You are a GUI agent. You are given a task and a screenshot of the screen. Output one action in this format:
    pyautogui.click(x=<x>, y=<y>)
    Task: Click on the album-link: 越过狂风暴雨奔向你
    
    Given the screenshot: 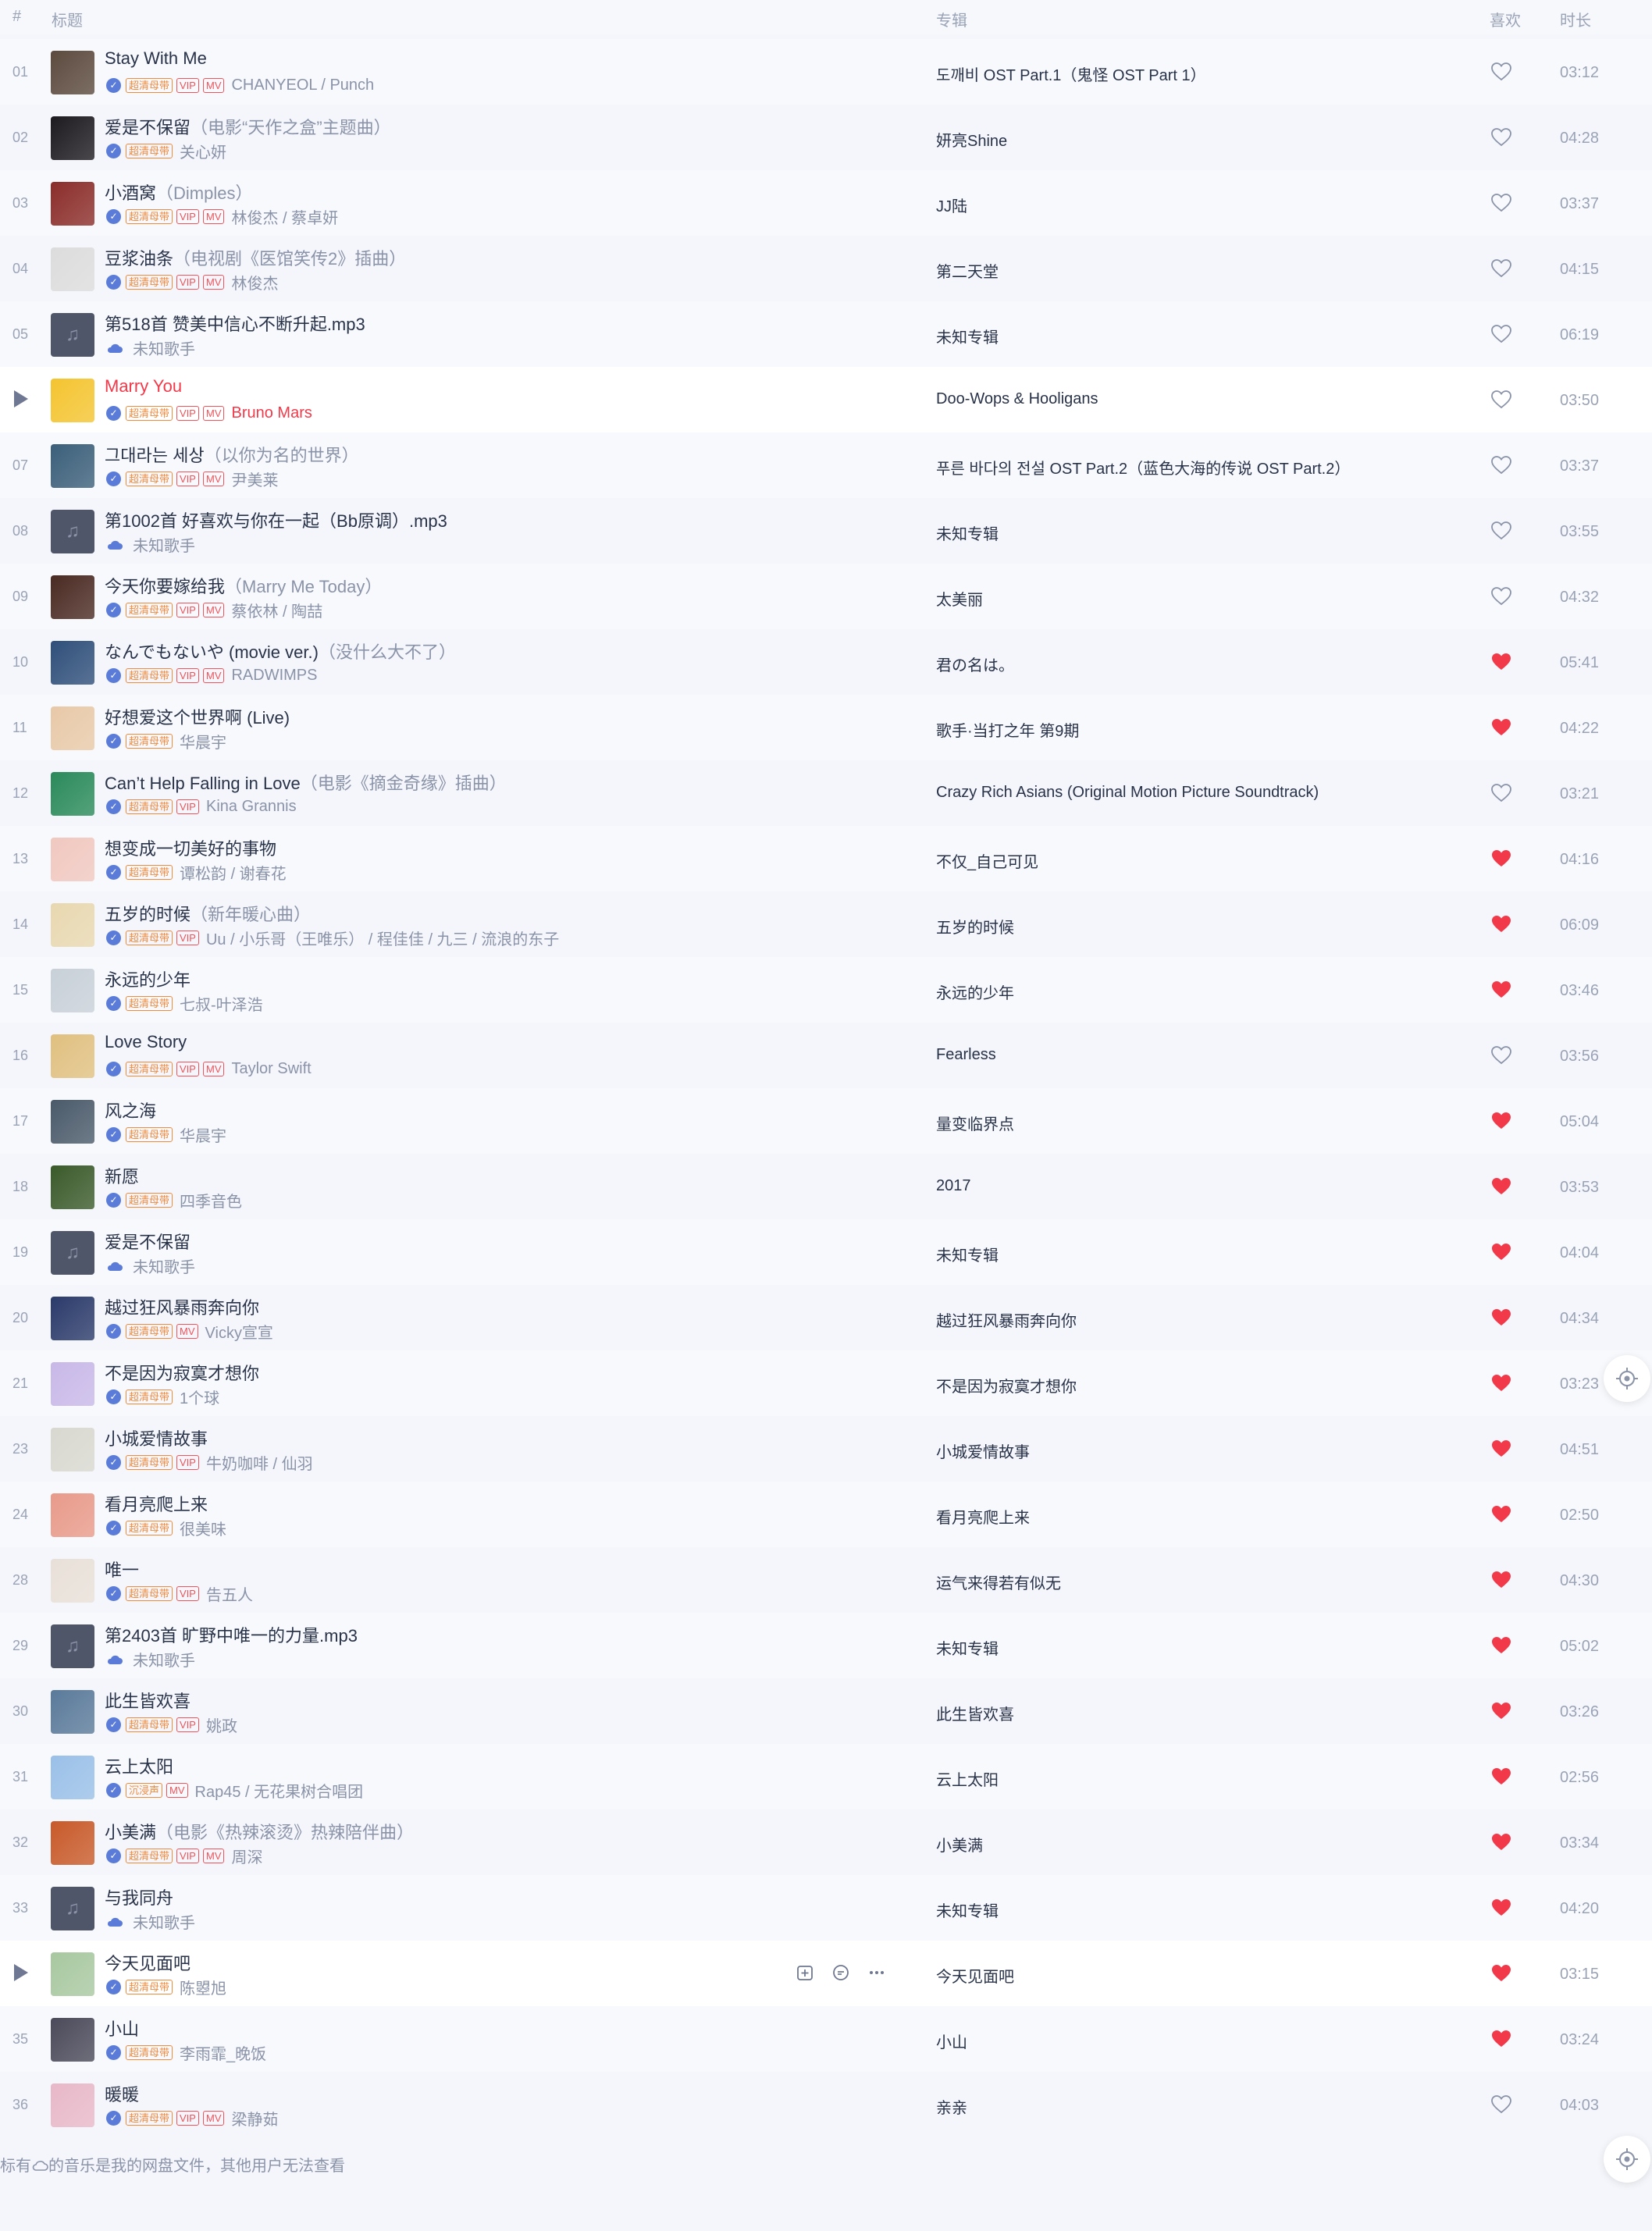 What is the action you would take?
    pyautogui.click(x=1232, y=1319)
    